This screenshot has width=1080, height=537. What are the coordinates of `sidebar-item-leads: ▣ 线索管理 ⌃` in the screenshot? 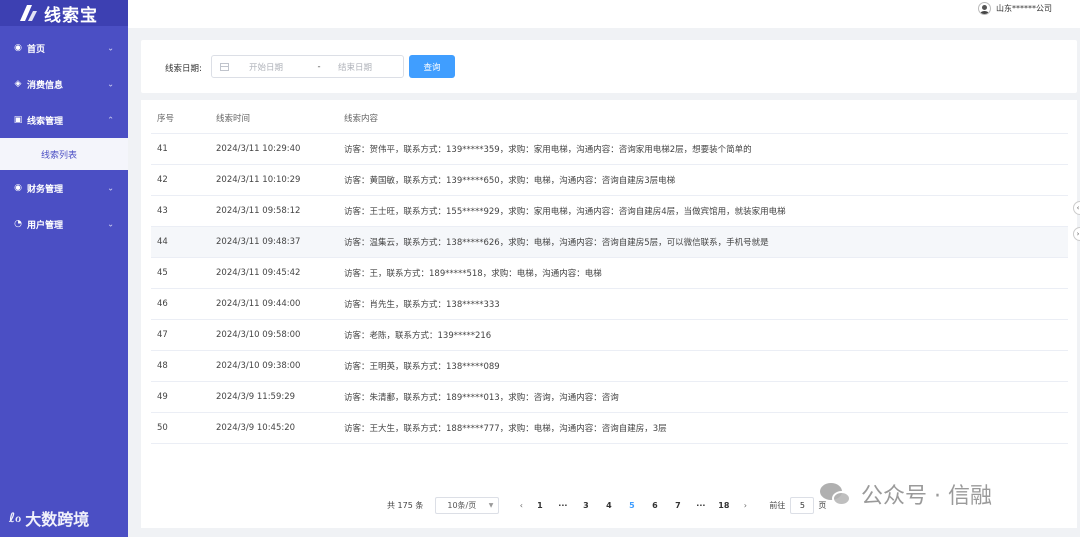 It's located at (64, 120).